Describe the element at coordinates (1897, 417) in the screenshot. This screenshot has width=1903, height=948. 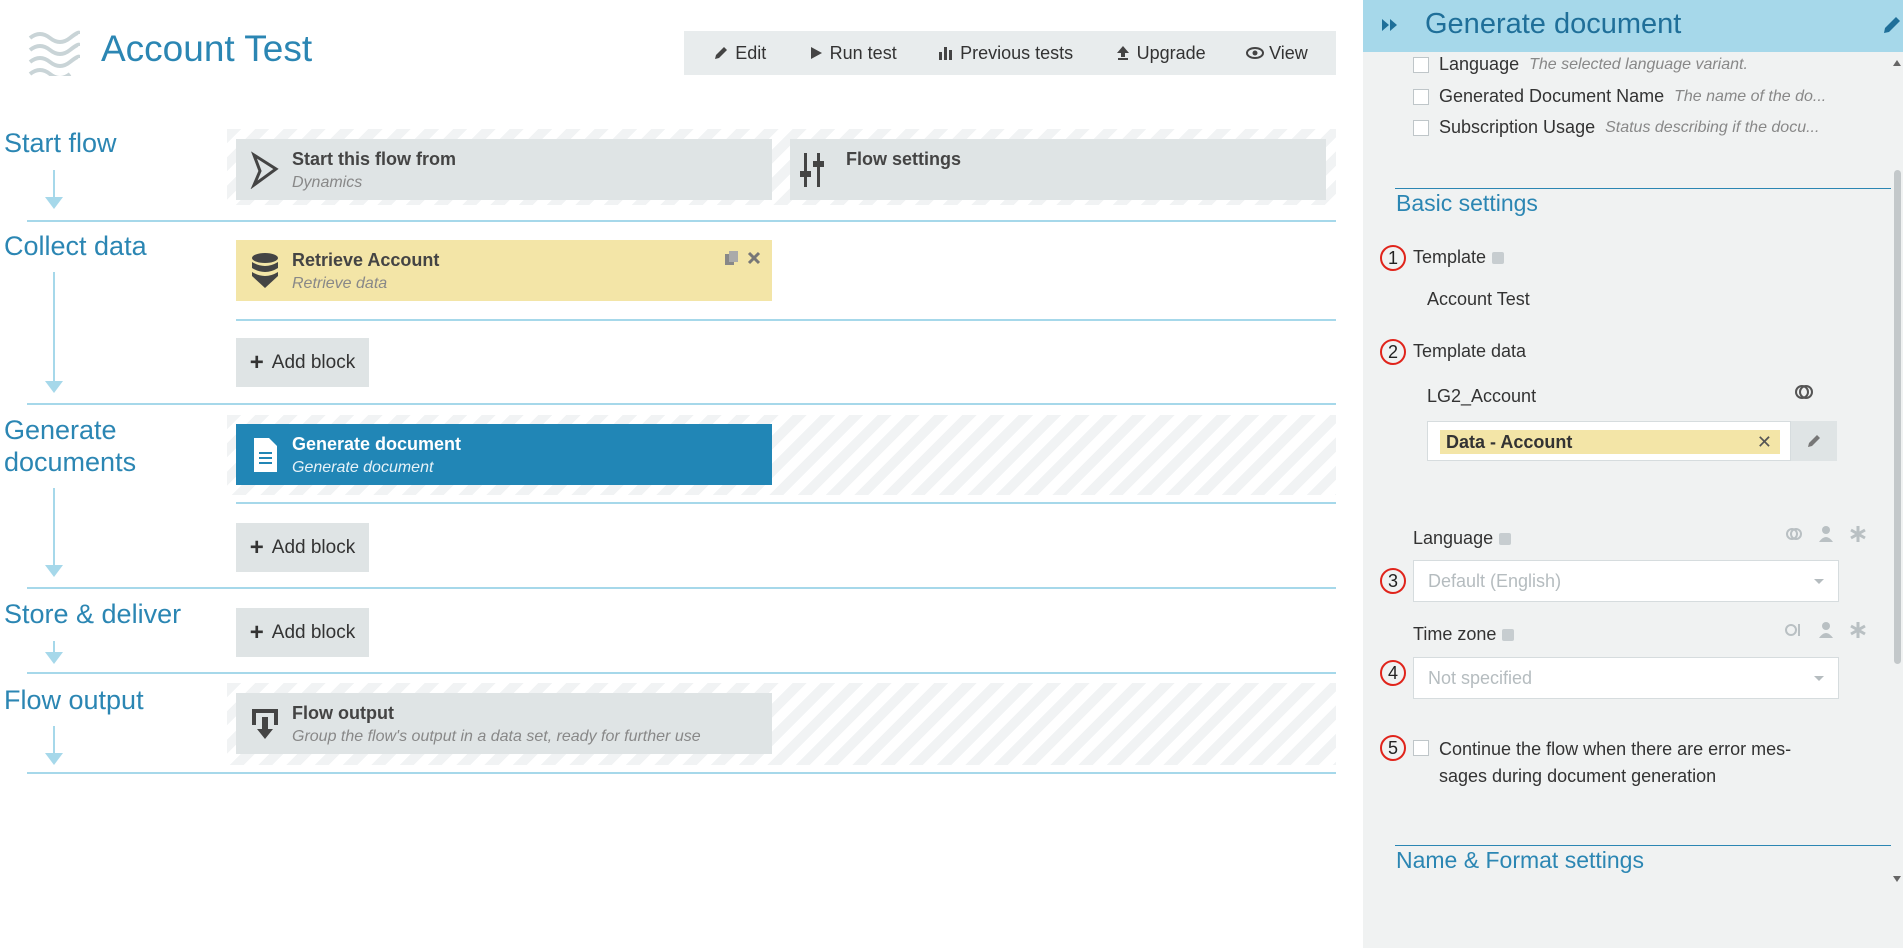
I see `scrollbar-thumb` at that location.